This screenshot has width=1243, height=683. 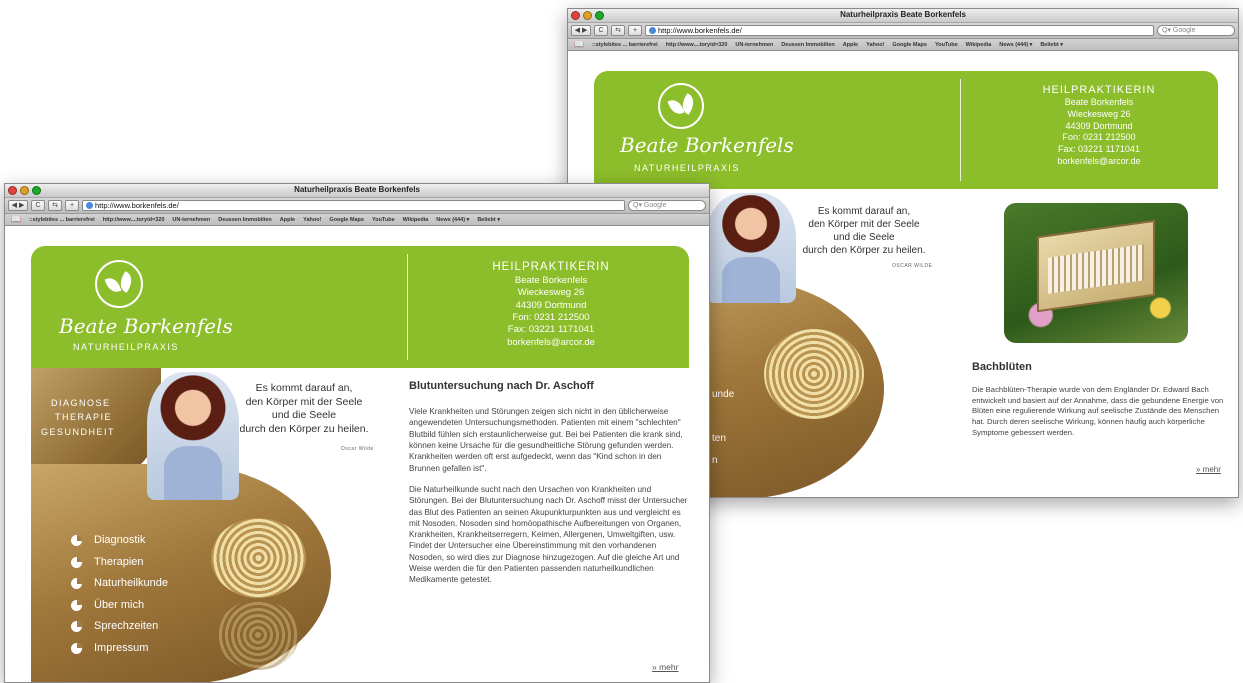 I want to click on menu-item-label: Therapien, so click(x=119, y=561).